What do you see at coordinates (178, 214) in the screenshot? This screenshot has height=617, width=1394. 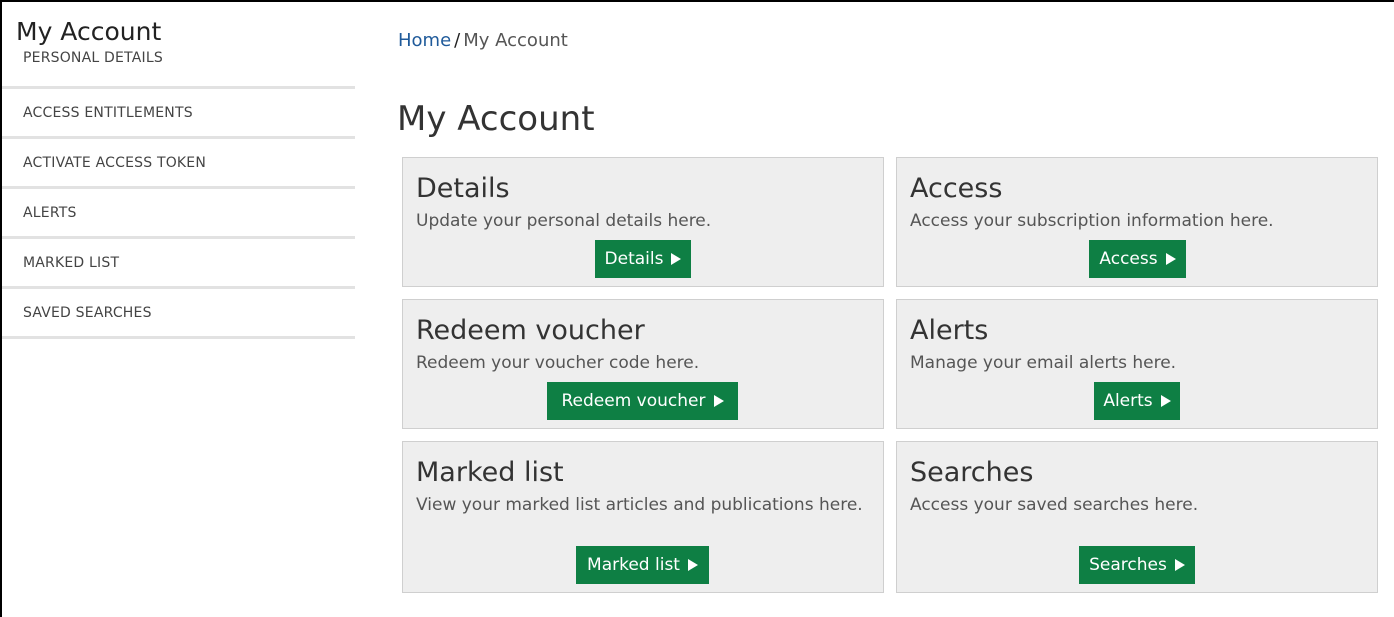 I see `sidebar-item-alerts: ALERTS` at bounding box center [178, 214].